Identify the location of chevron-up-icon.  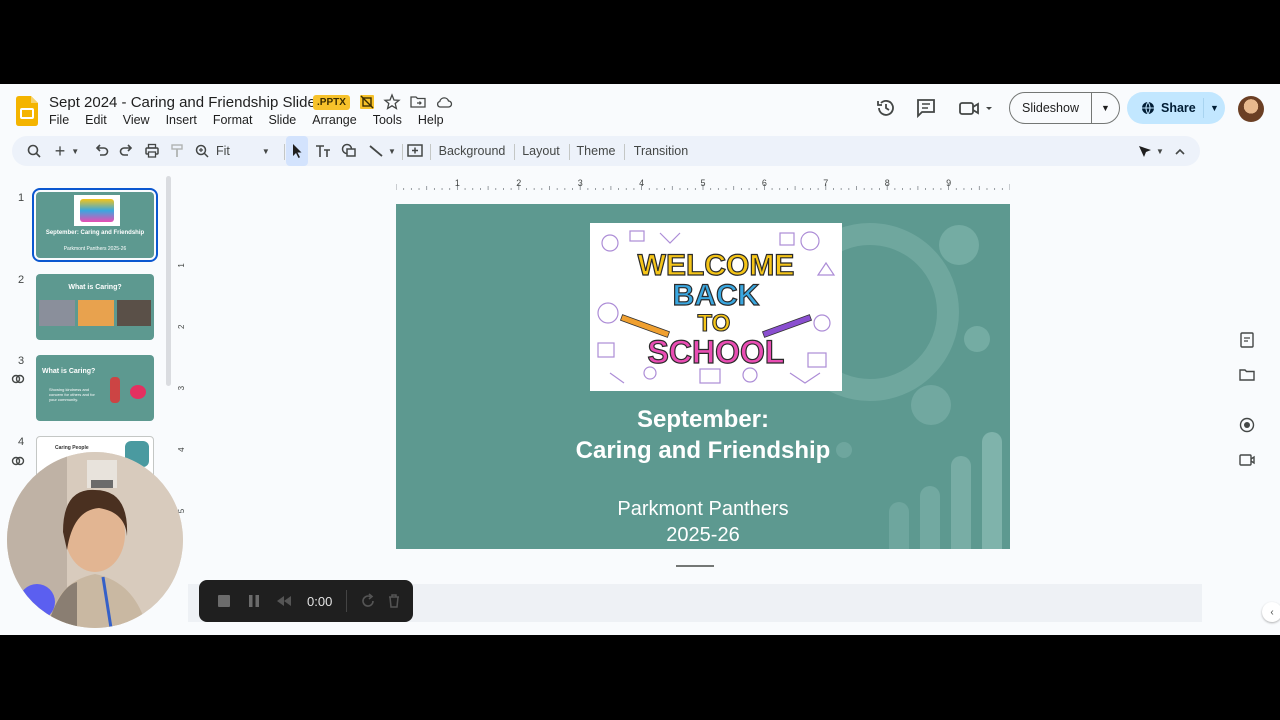
(1180, 151).